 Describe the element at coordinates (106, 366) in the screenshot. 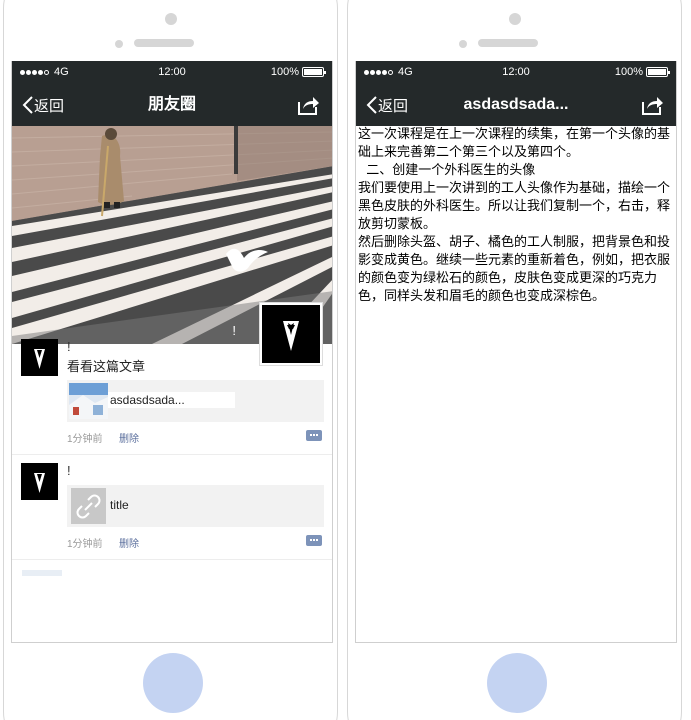

I see `post-text: 看看这篇文章` at that location.